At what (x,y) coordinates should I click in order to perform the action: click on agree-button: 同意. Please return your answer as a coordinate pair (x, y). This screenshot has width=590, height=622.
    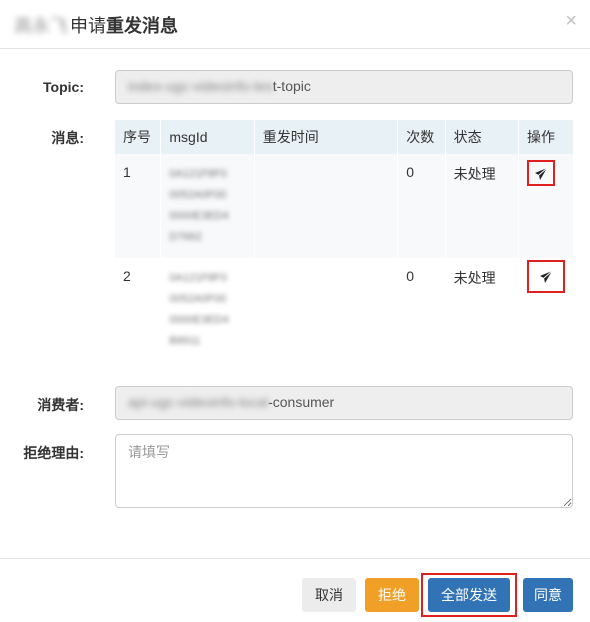
    Looking at the image, I should click on (548, 595).